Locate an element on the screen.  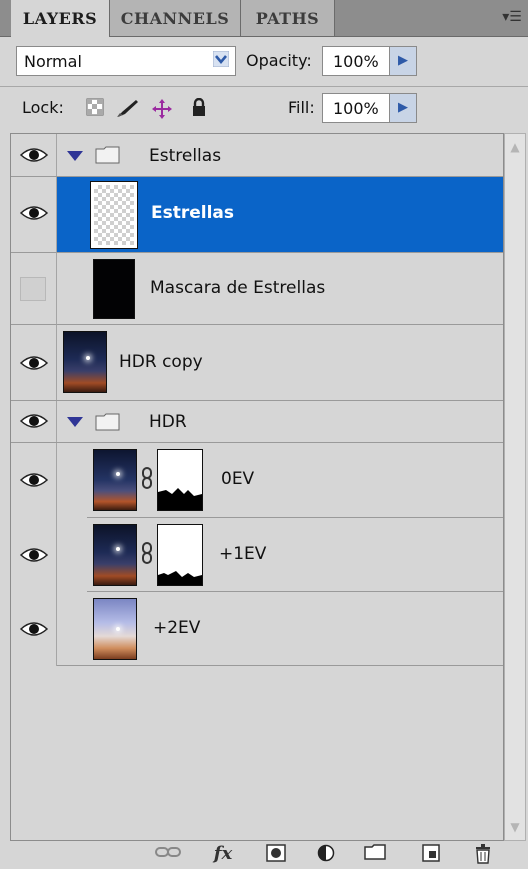
layer-group-row: HDR is located at coordinates (257, 422).